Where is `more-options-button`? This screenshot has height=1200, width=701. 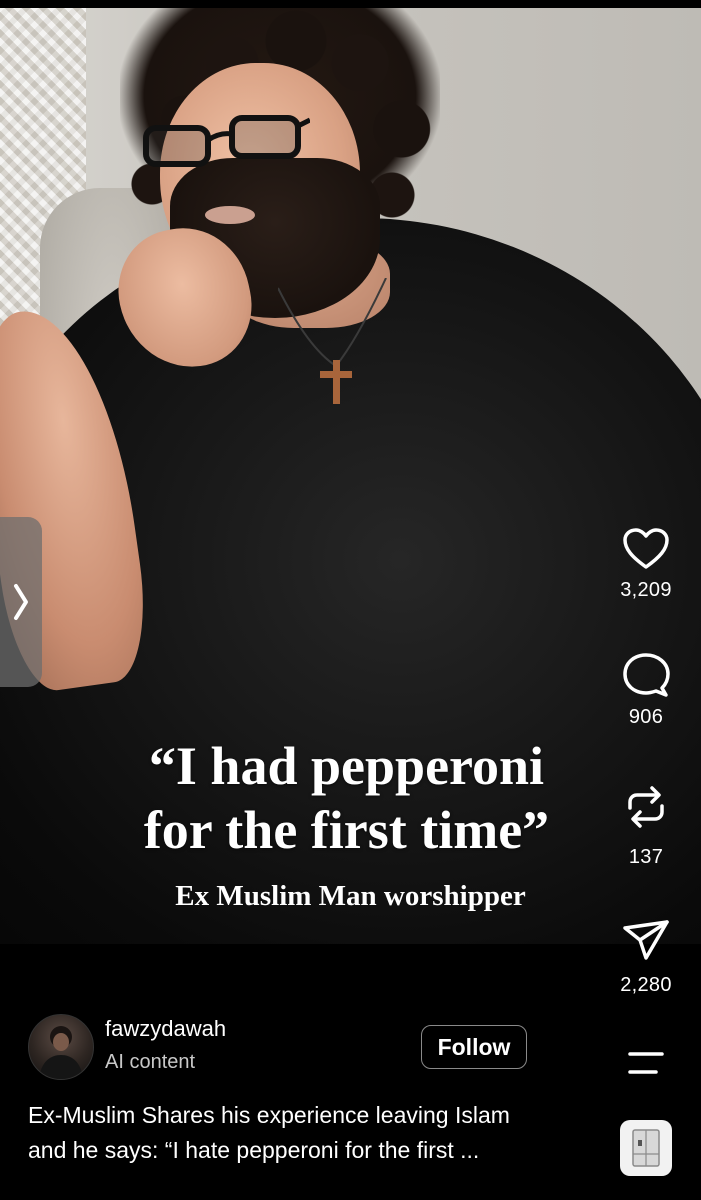 more-options-button is located at coordinates (646, 1063).